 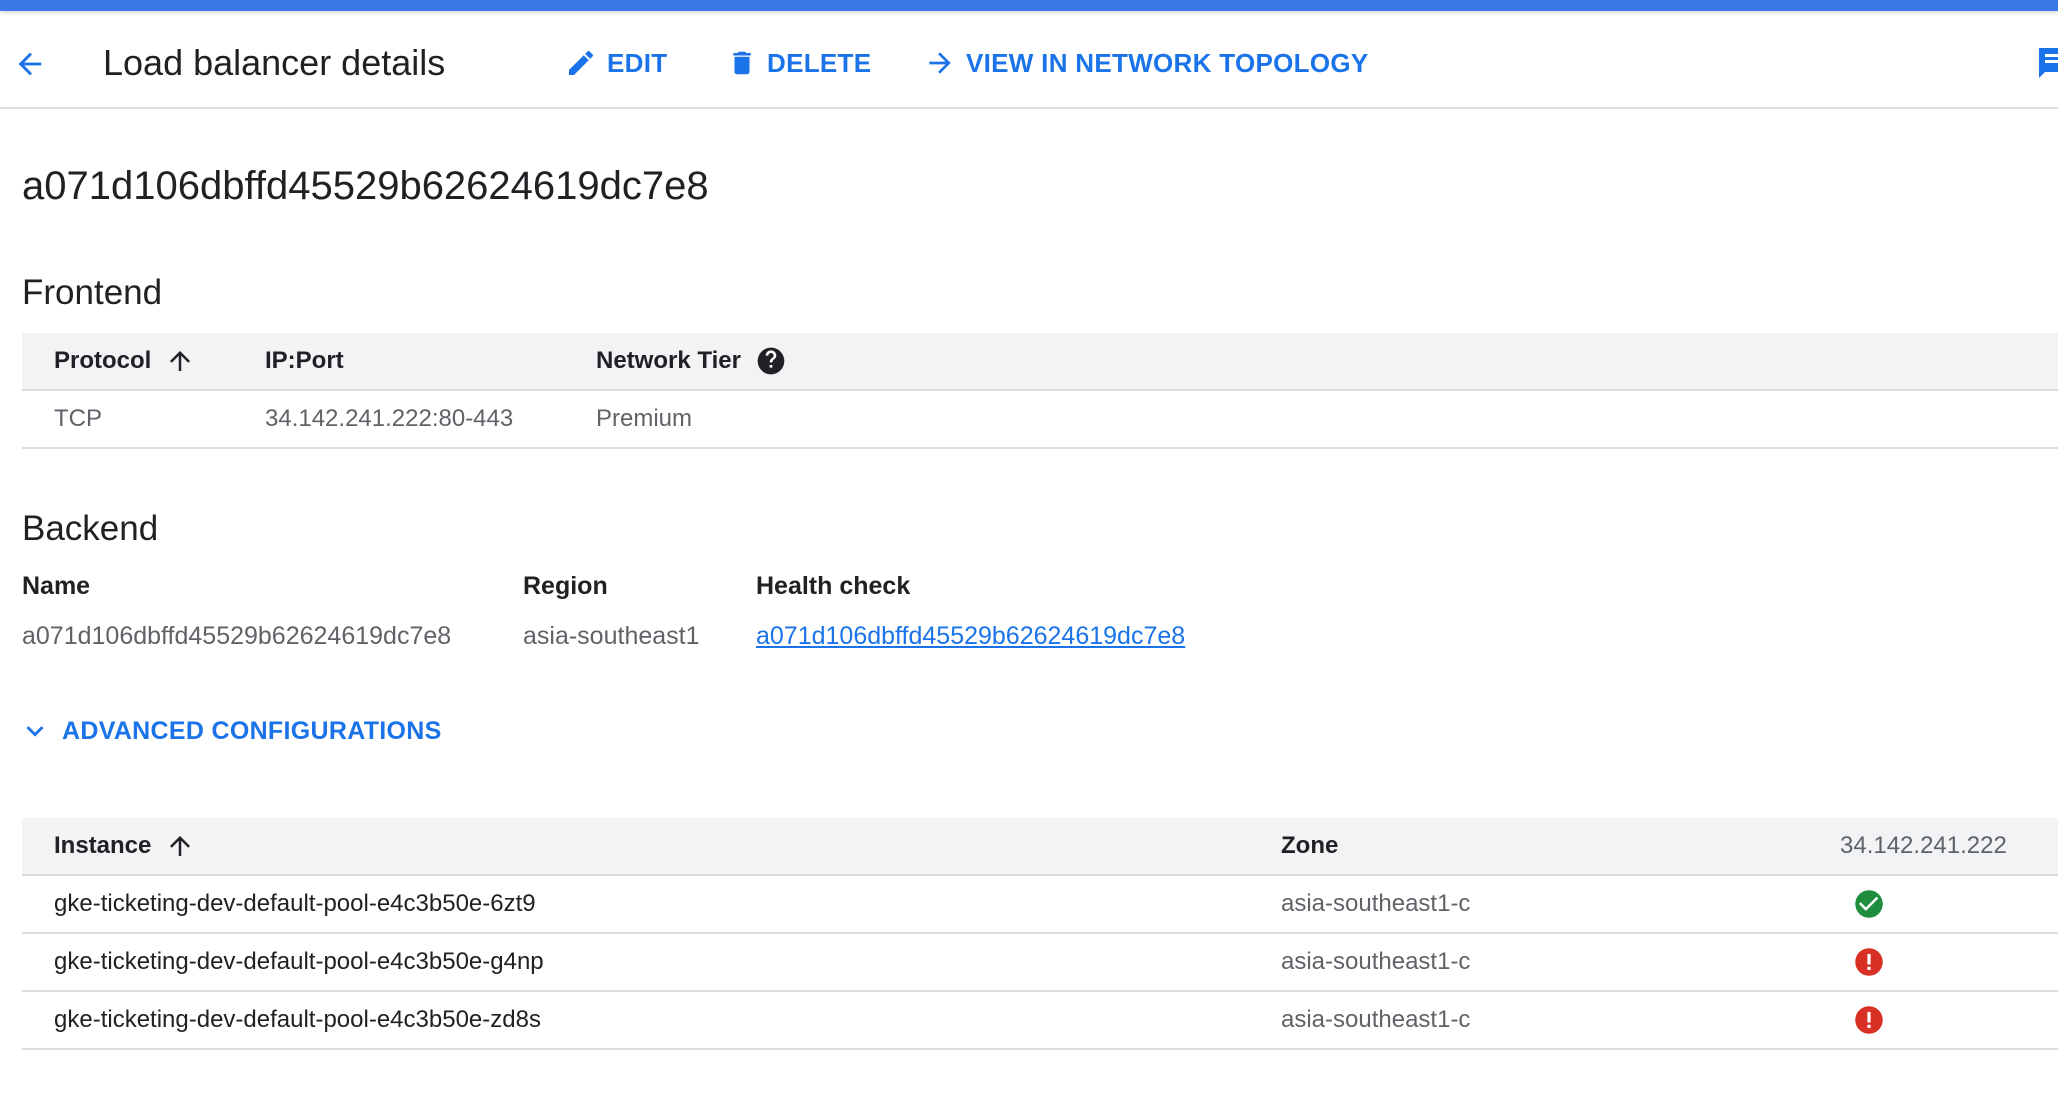 What do you see at coordinates (274, 62) in the screenshot?
I see `page-title: Load balancer details` at bounding box center [274, 62].